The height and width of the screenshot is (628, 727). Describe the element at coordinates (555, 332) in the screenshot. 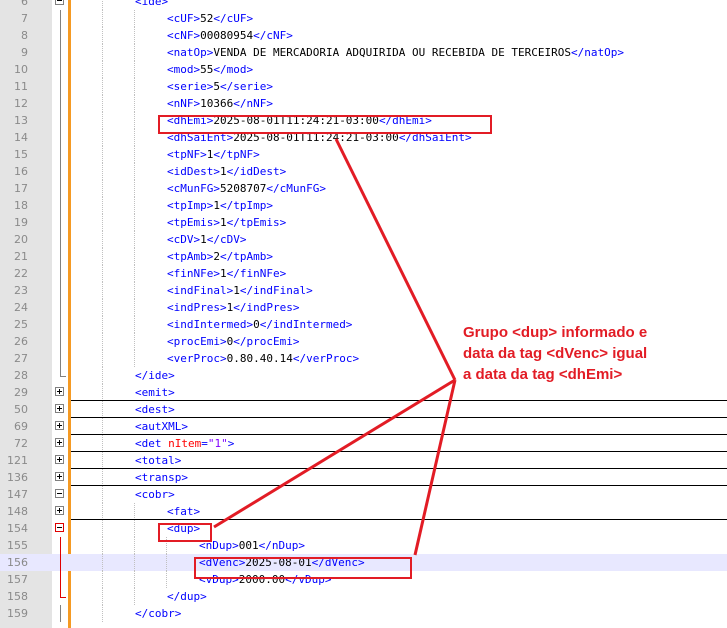

I see `annotation-line-1: Grupo <dup> informado e` at that location.